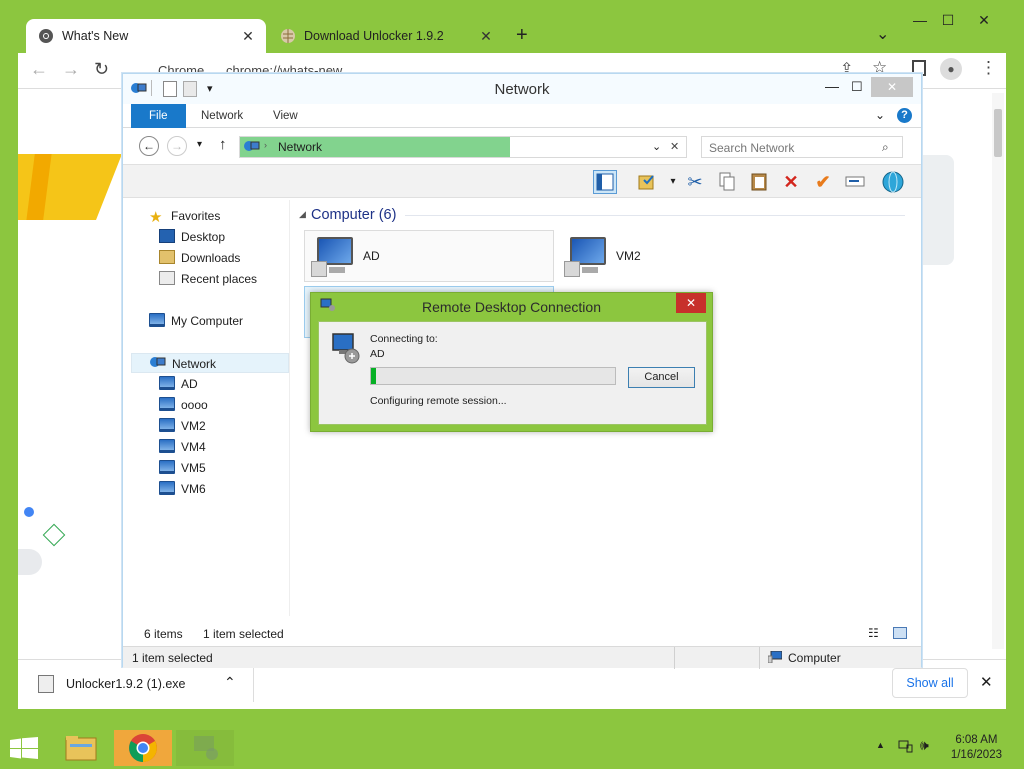 The height and width of the screenshot is (769, 1024). Describe the element at coordinates (81, 748) in the screenshot. I see `file-explorer-taskbar-button` at that location.